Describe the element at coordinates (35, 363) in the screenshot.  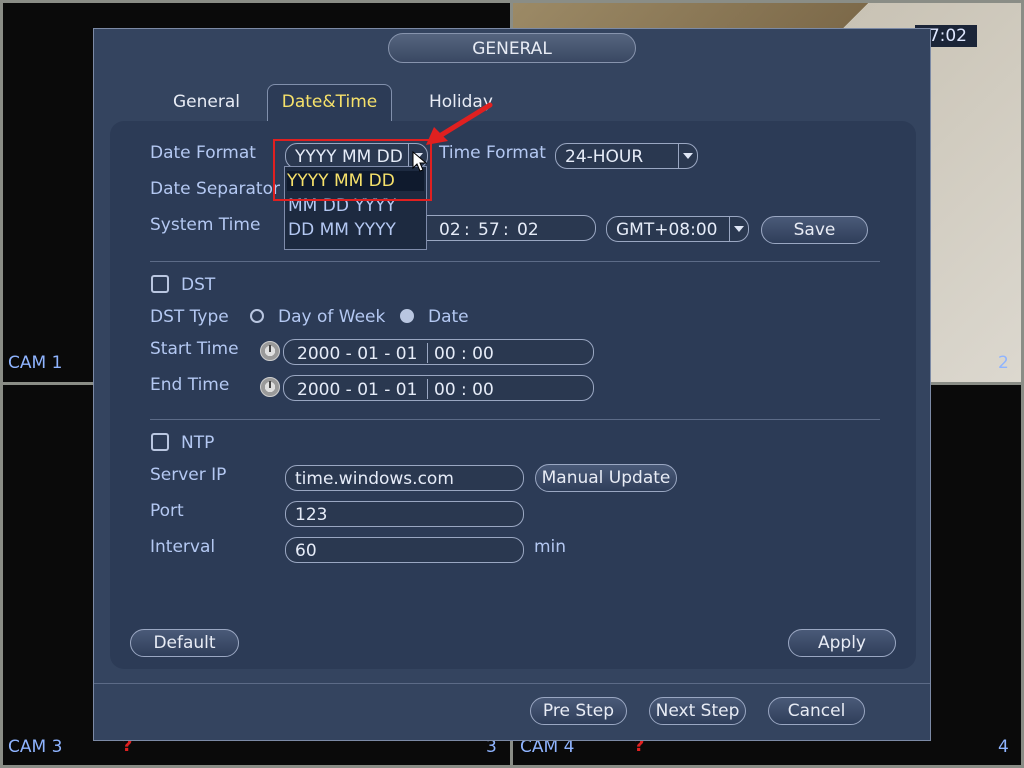
I see `cam1-label: CAM 1` at that location.